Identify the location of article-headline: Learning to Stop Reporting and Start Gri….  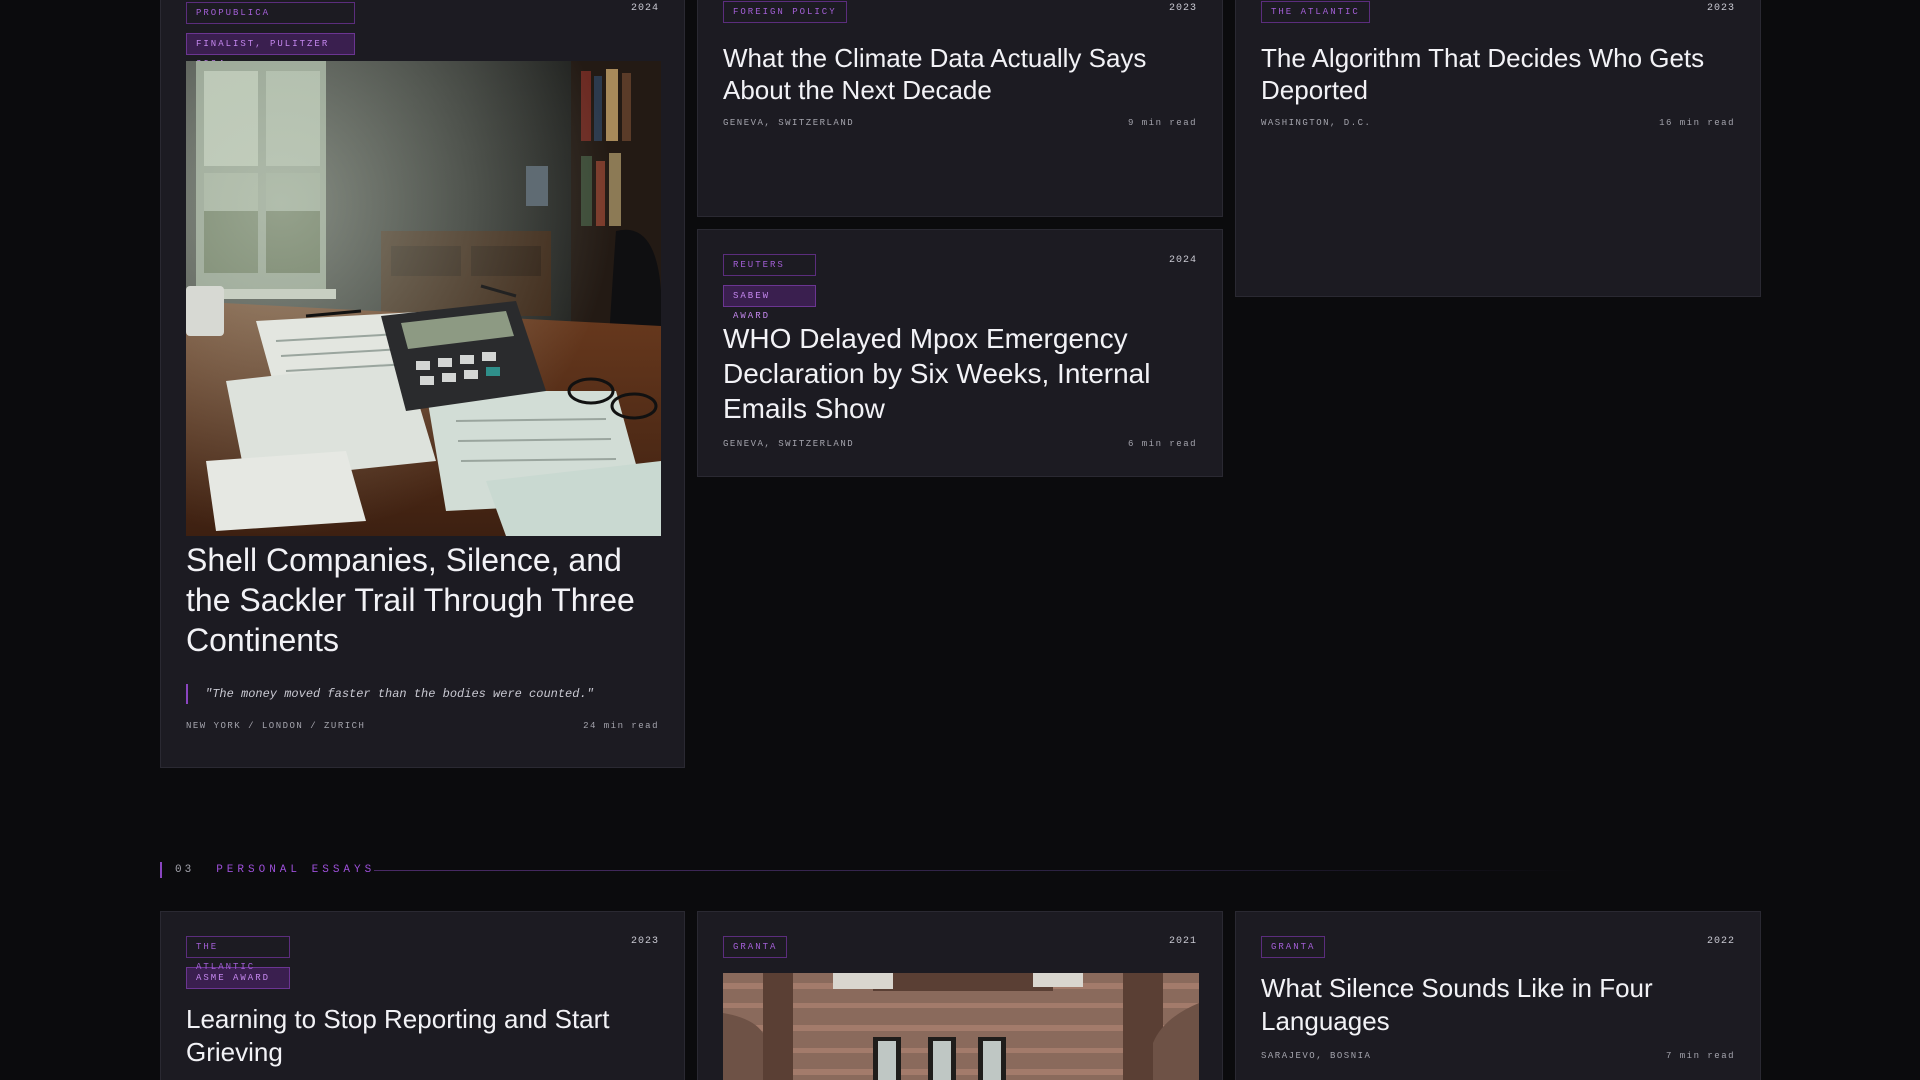
(422, 1036).